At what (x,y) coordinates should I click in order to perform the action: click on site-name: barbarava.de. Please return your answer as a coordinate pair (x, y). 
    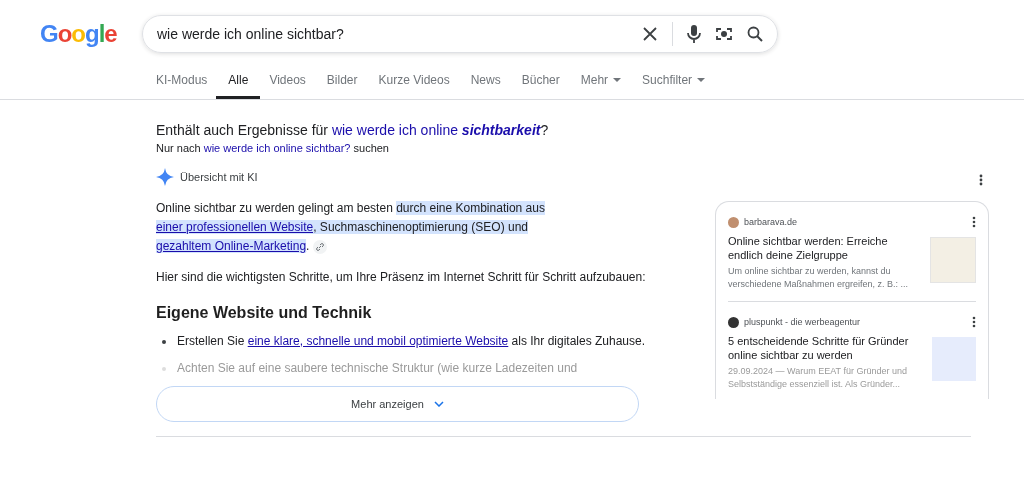
    Looking at the image, I should click on (855, 222).